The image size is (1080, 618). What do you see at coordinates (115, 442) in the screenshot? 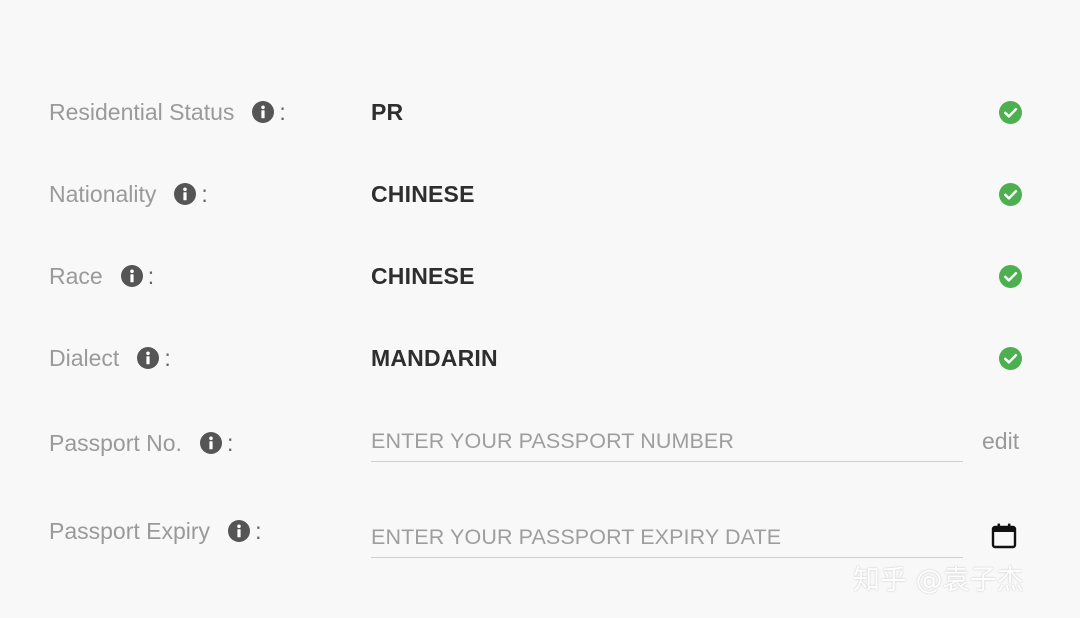
I see `field-label-text: Passport No.` at bounding box center [115, 442].